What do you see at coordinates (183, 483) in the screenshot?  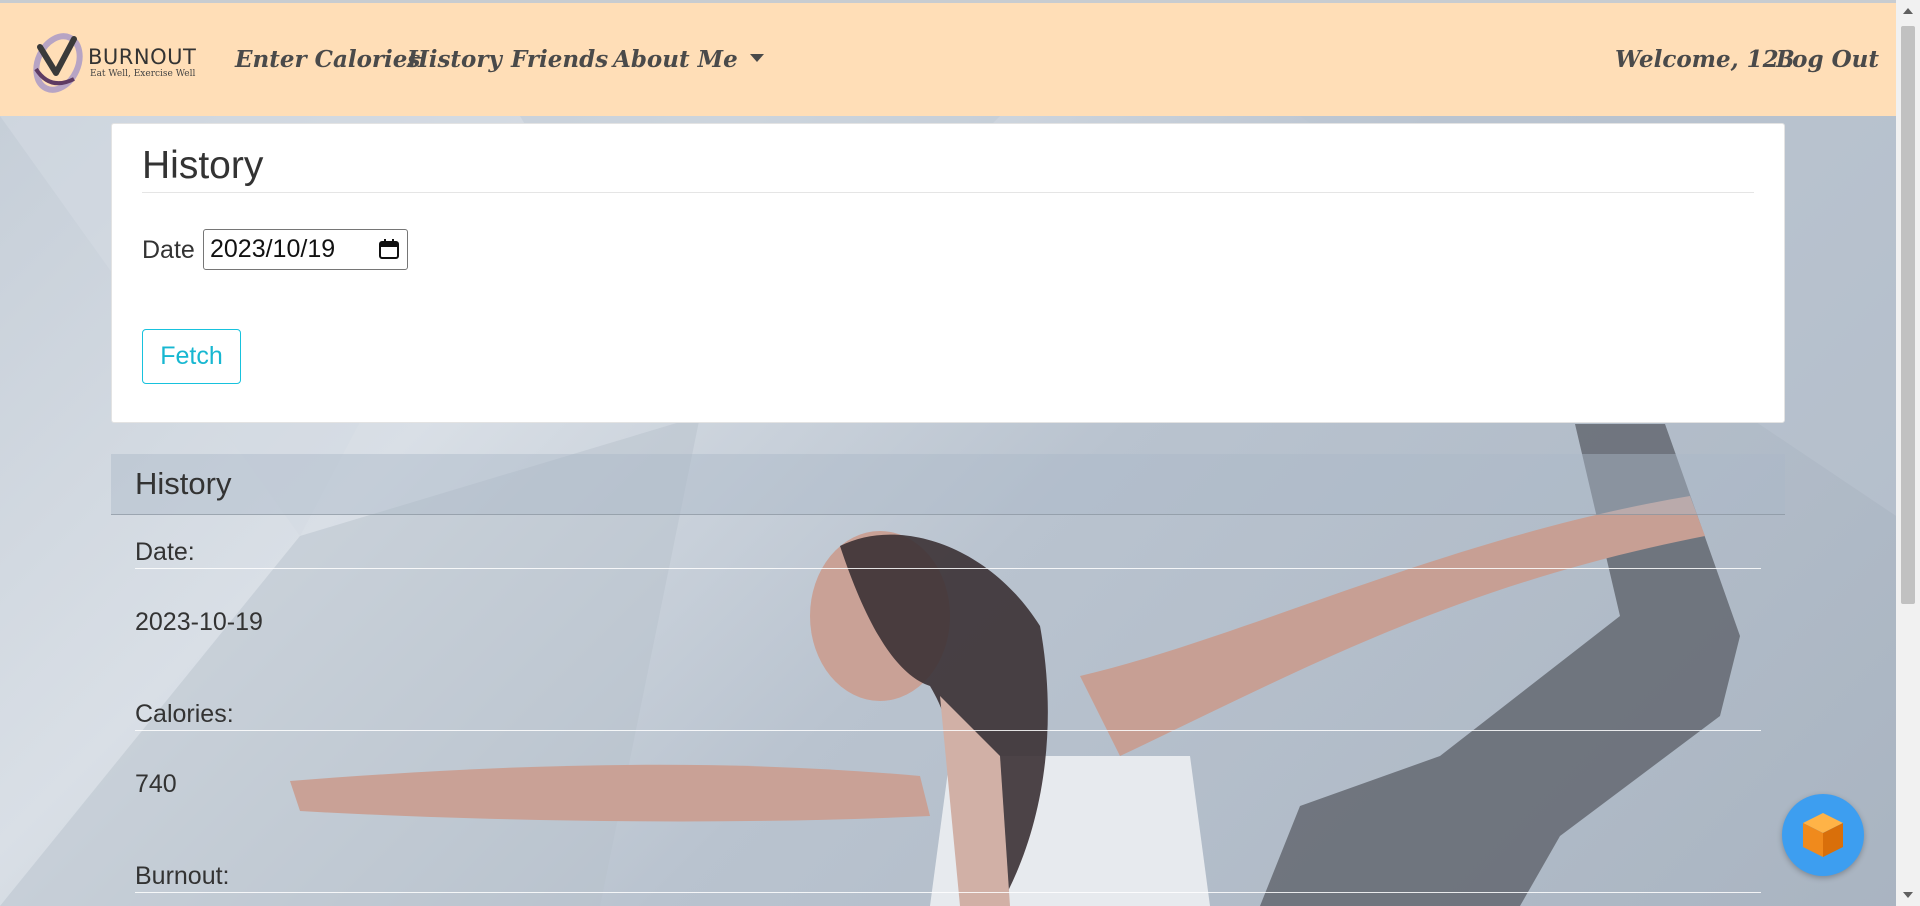 I see `history-panel-title: History` at bounding box center [183, 483].